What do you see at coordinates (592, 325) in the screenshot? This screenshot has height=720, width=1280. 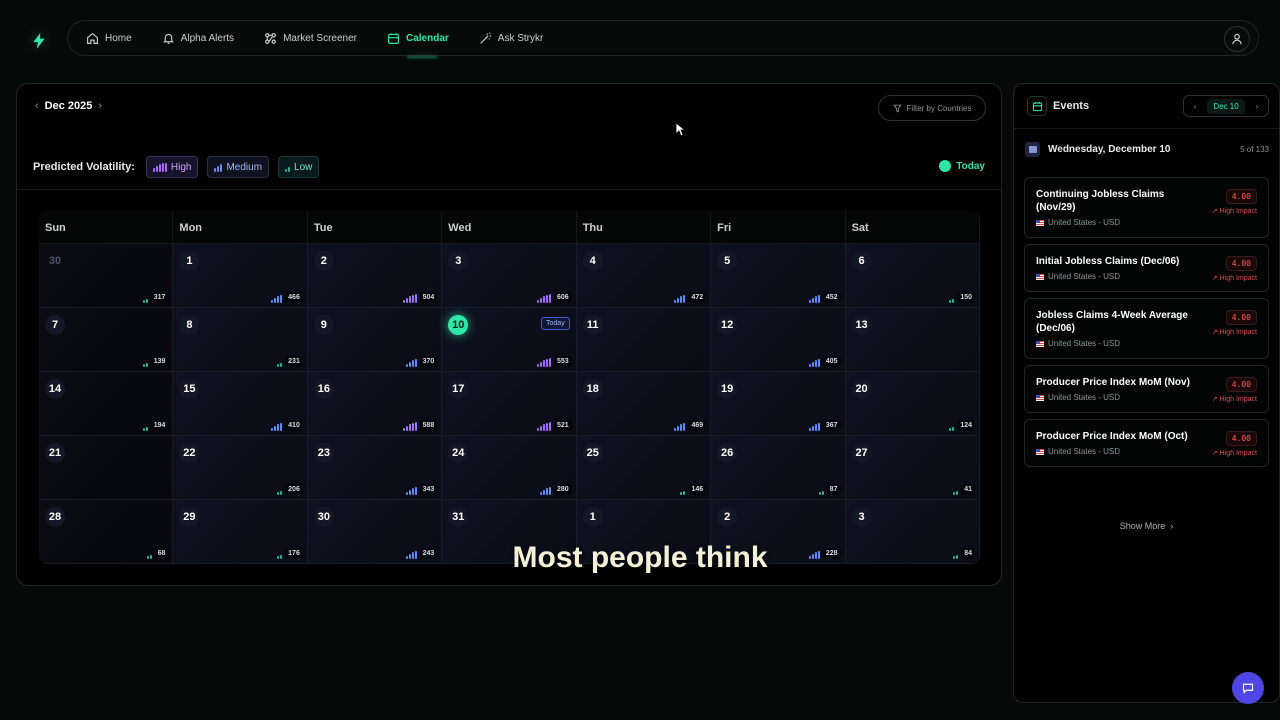 I see `day-number: 11` at bounding box center [592, 325].